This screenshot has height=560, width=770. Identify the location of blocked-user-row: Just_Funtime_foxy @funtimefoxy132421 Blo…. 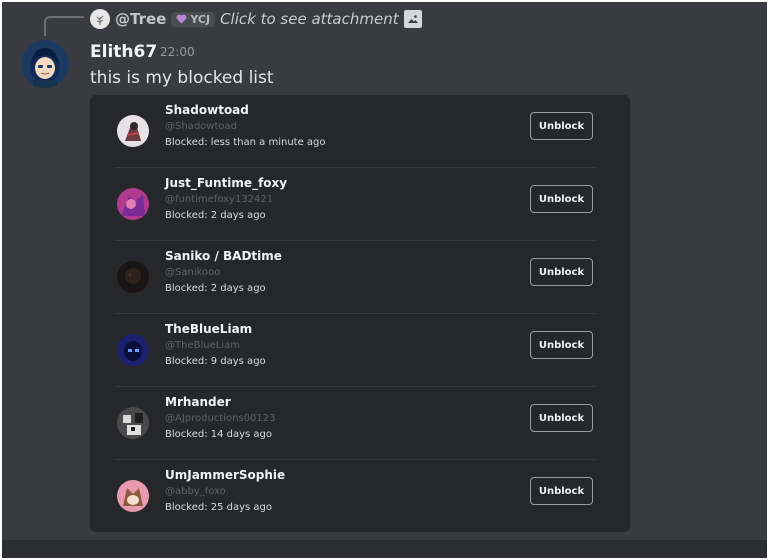
(355, 204).